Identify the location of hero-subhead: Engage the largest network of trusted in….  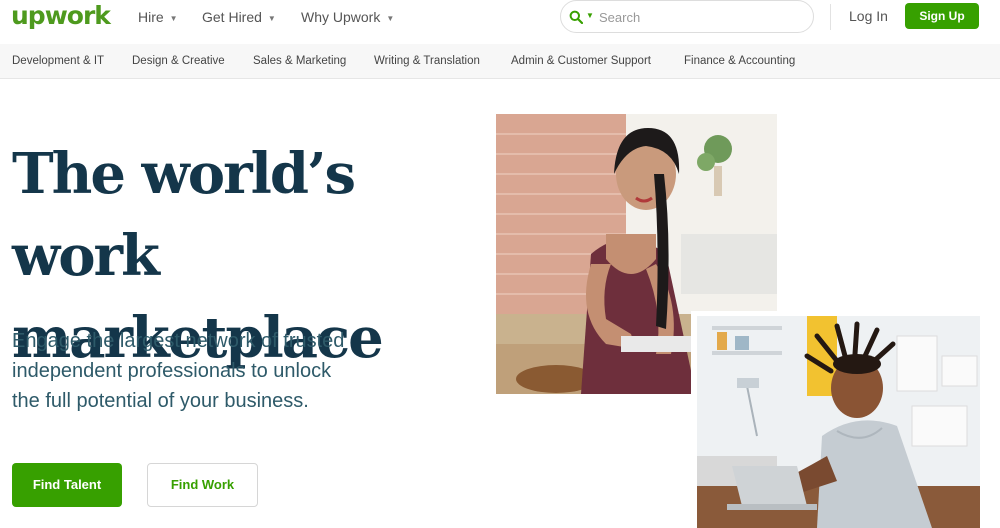
(212, 371).